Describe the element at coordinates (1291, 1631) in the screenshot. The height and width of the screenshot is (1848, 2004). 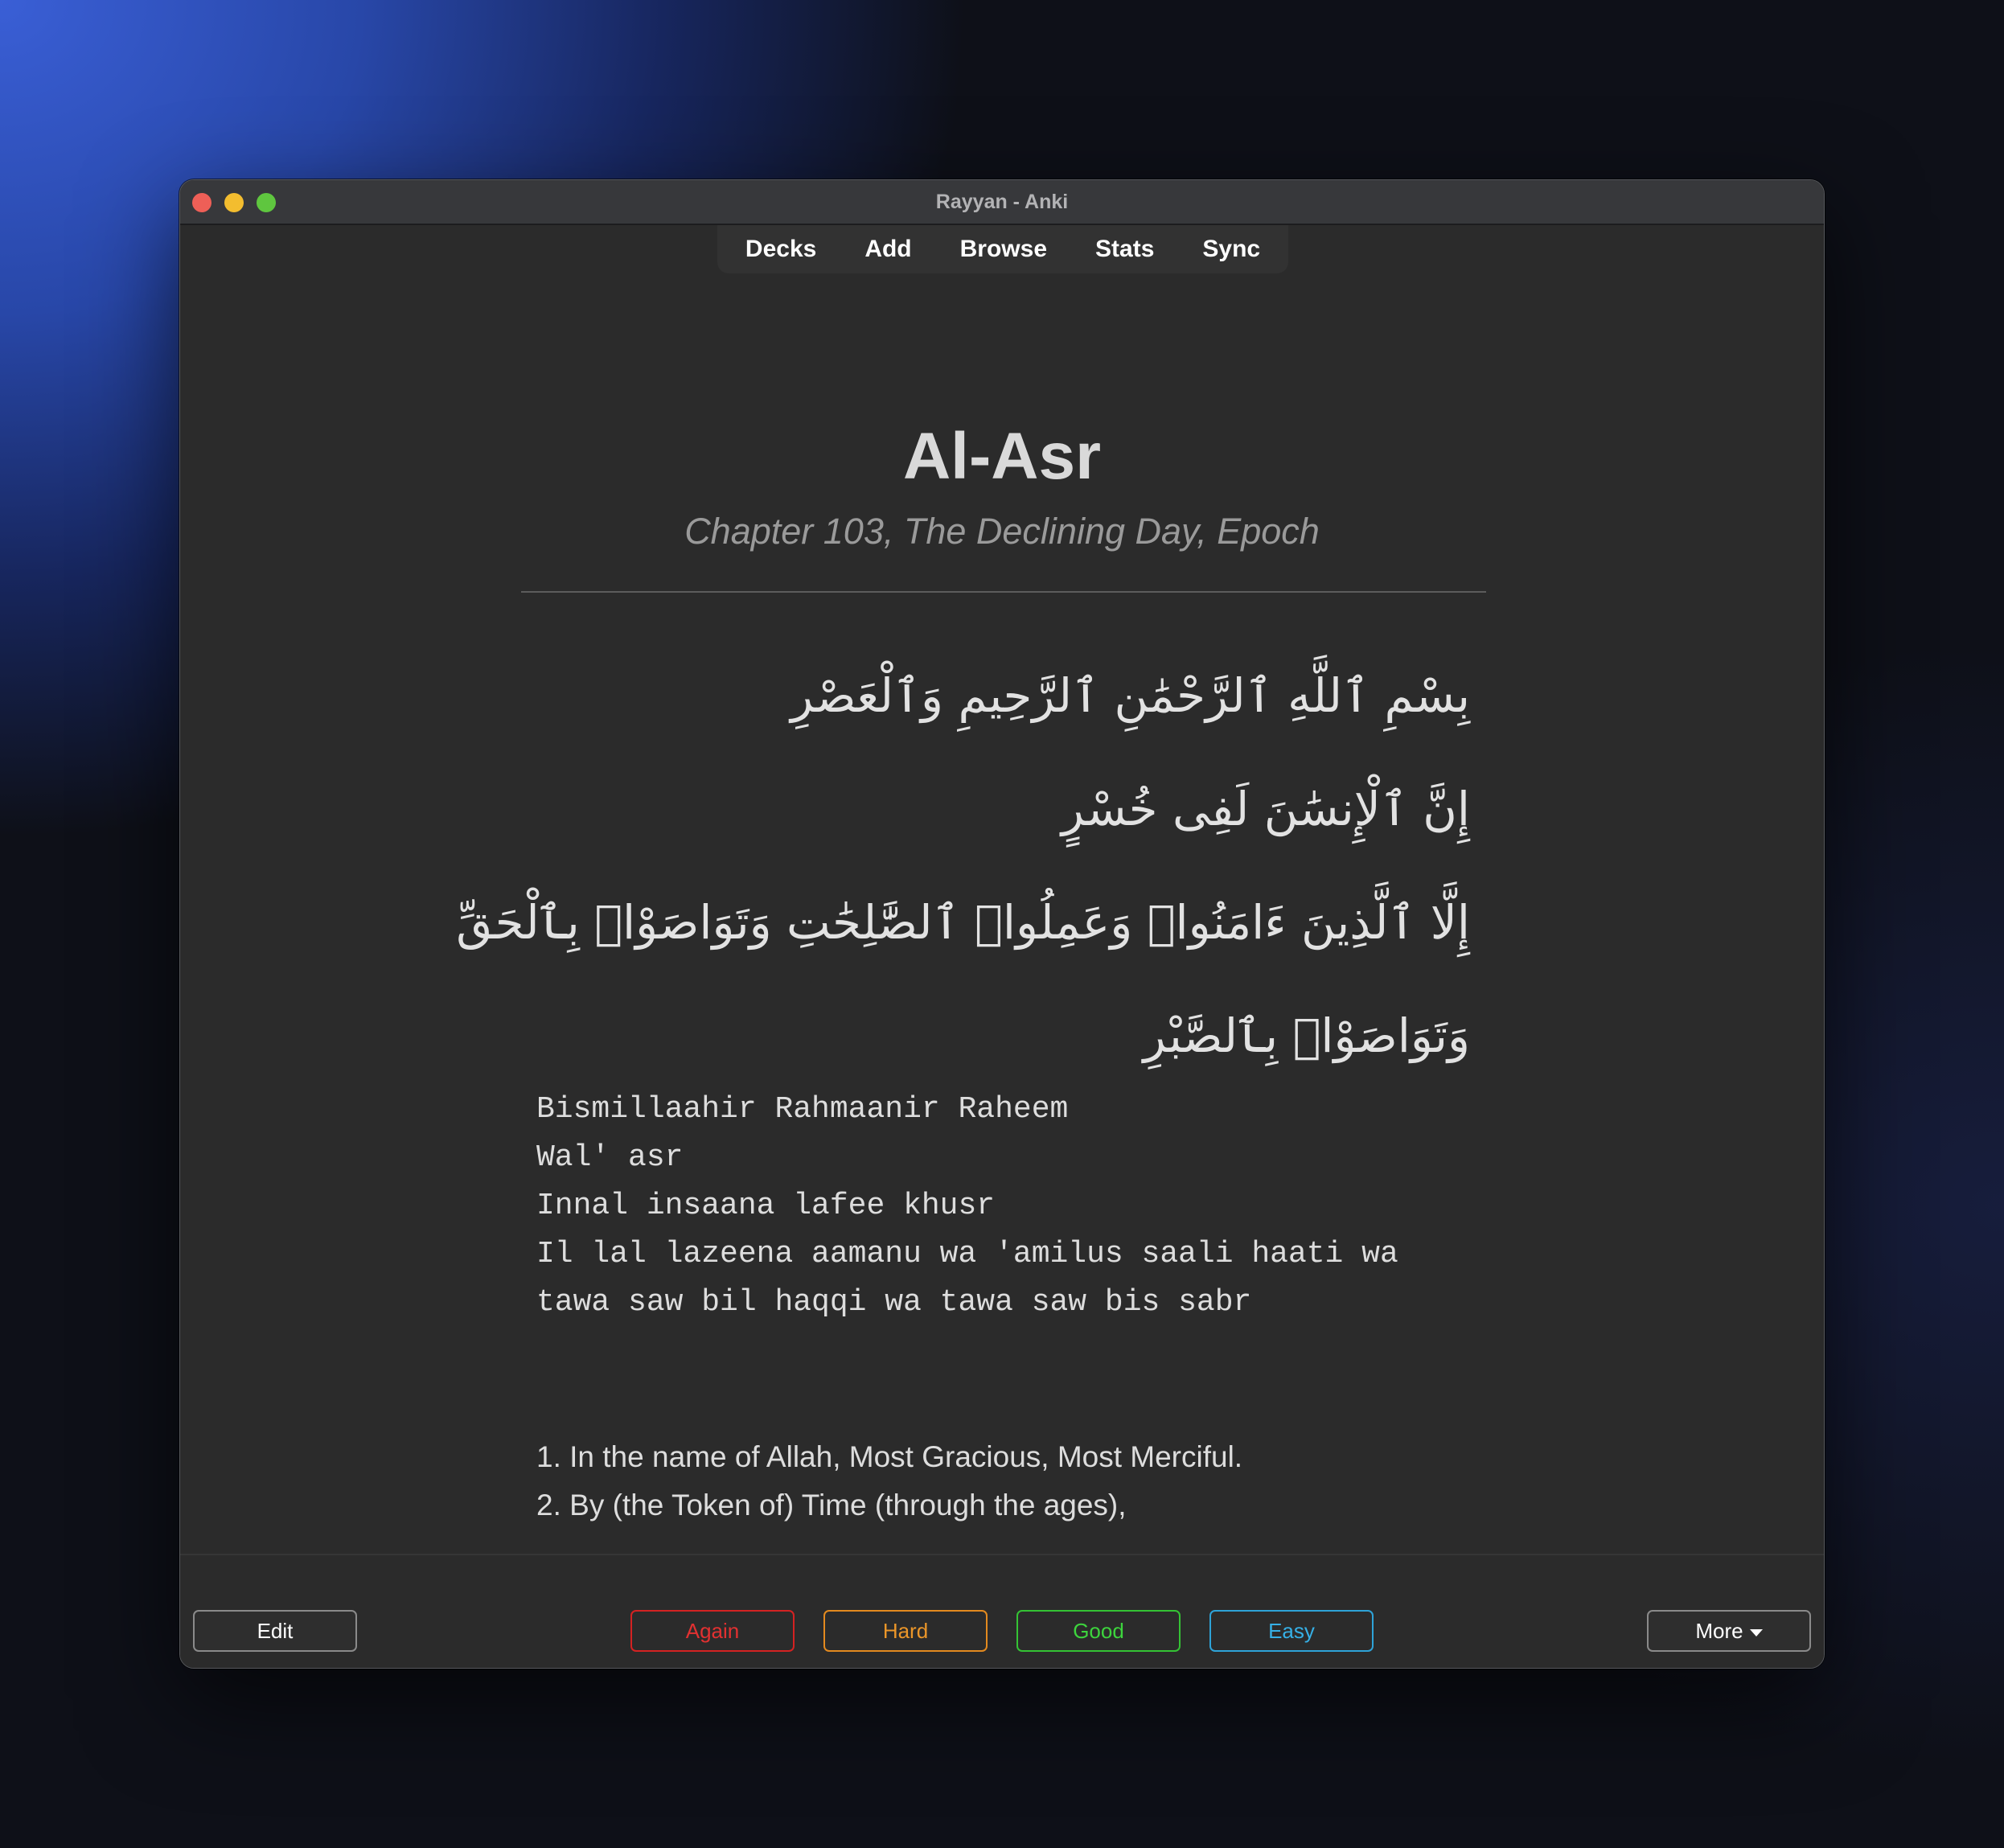
I see `easy-button: Easy` at that location.